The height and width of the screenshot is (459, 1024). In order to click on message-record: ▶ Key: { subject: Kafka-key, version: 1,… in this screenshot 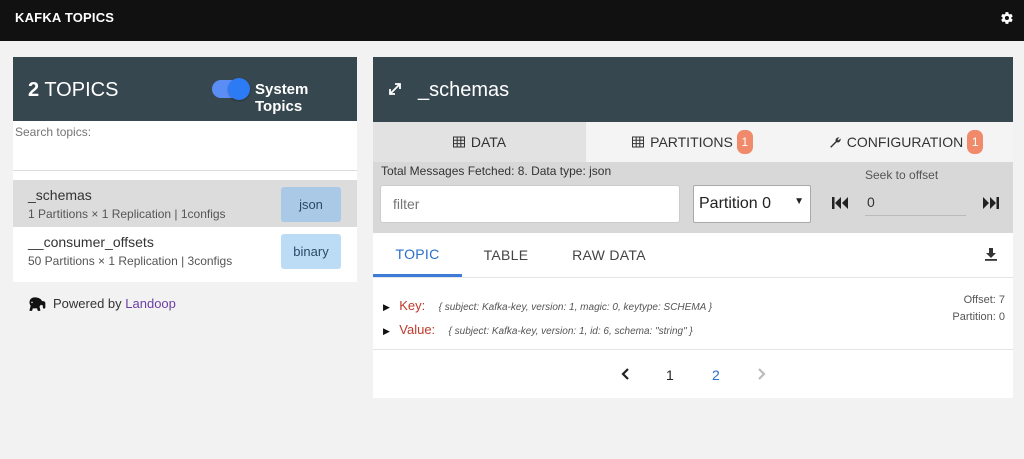, I will do `click(693, 314)`.